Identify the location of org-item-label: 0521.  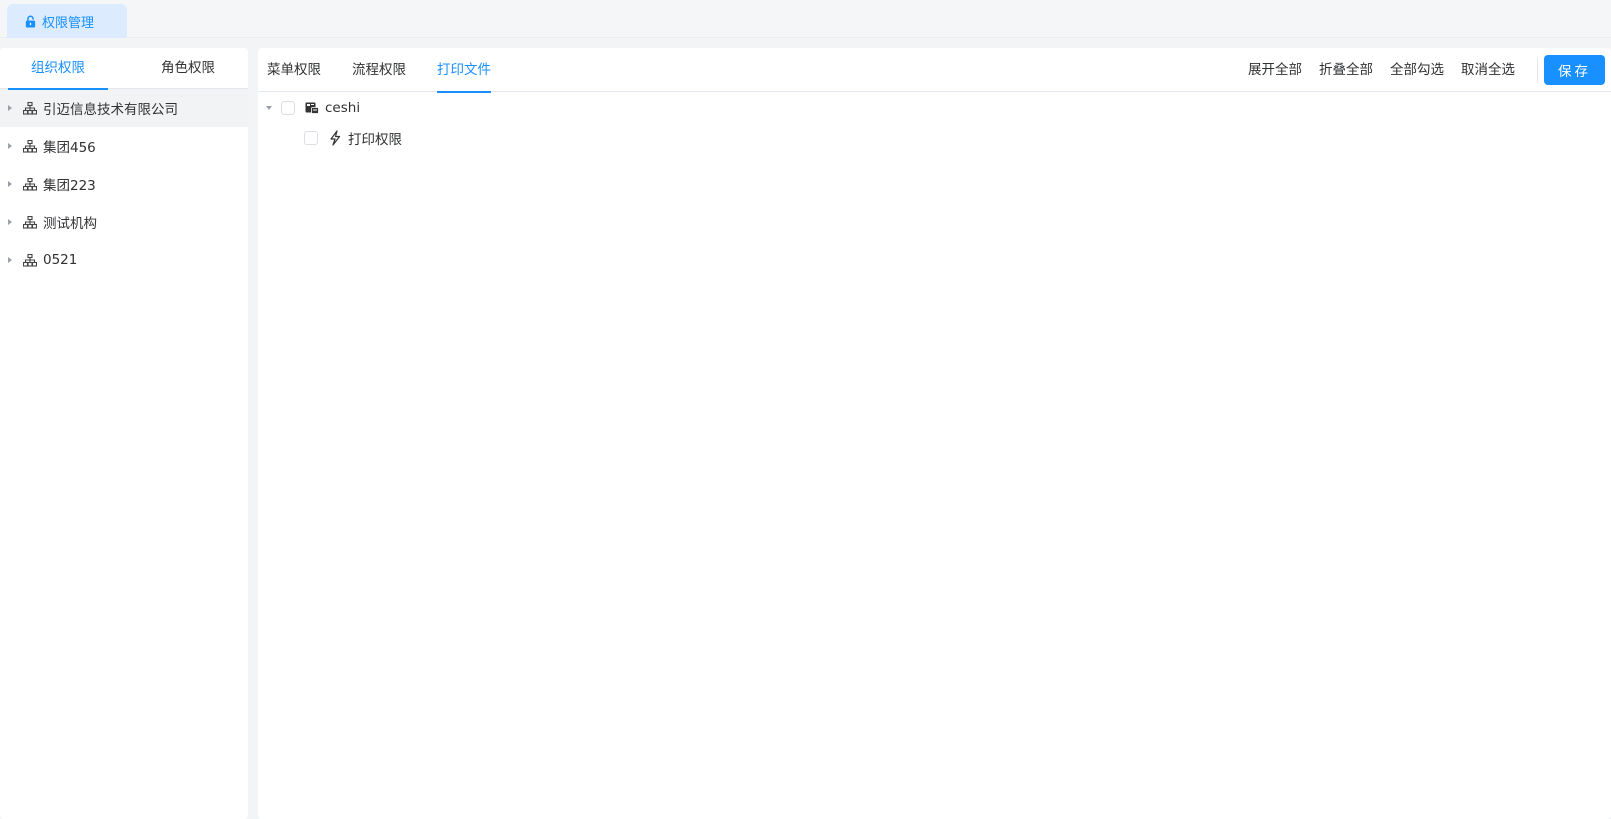
(60, 260).